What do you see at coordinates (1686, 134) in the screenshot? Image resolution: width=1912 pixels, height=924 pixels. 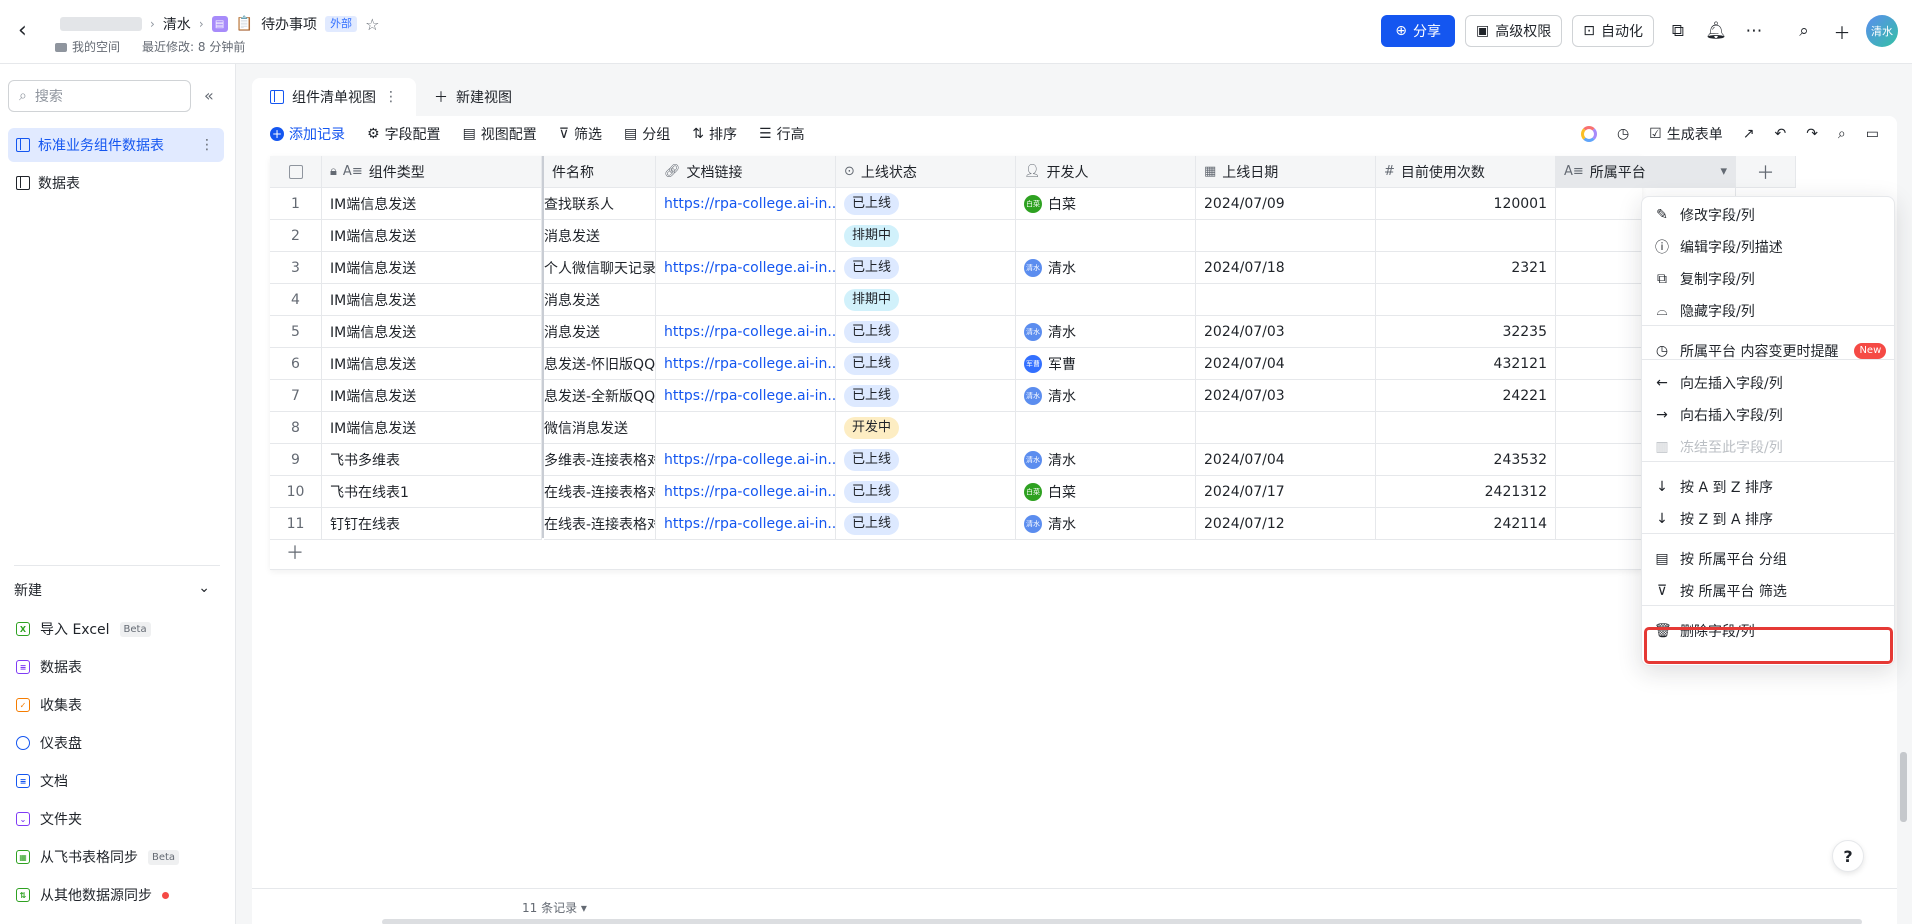 I see `generate-form-button: ☑ 生成表单` at bounding box center [1686, 134].